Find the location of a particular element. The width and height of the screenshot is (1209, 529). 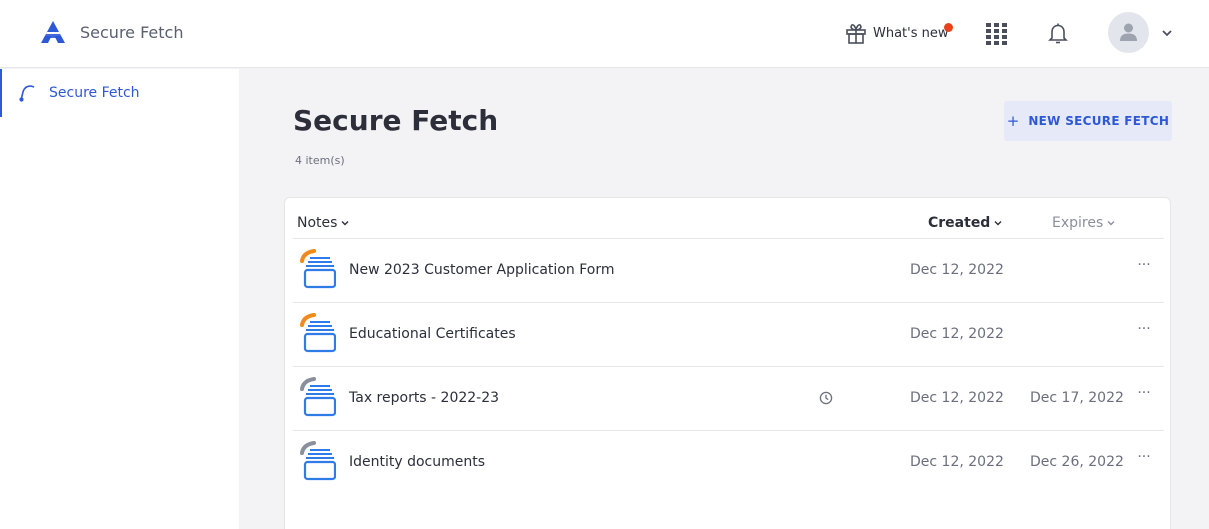

column-header-notes: Notes is located at coordinates (323, 223).